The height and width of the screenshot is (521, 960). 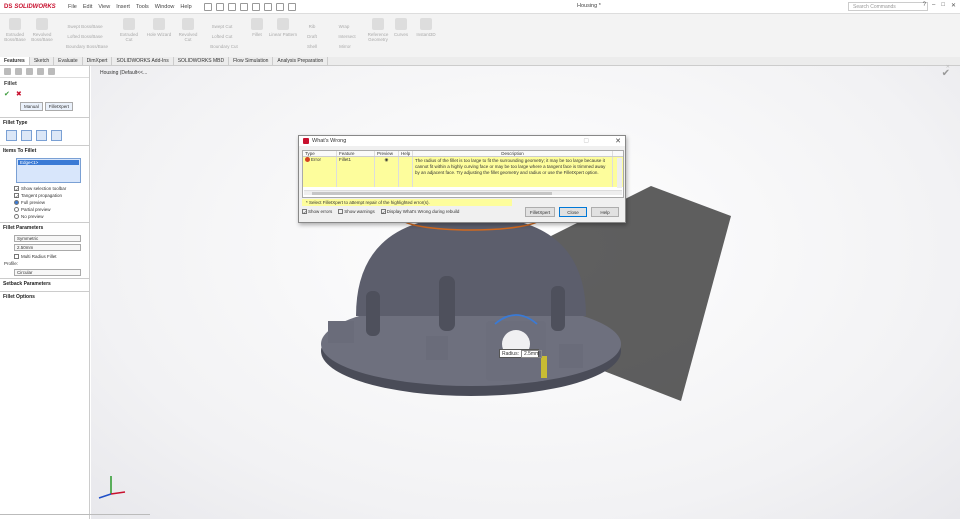 I want to click on horizontal-scrollbar, so click(x=463, y=192).